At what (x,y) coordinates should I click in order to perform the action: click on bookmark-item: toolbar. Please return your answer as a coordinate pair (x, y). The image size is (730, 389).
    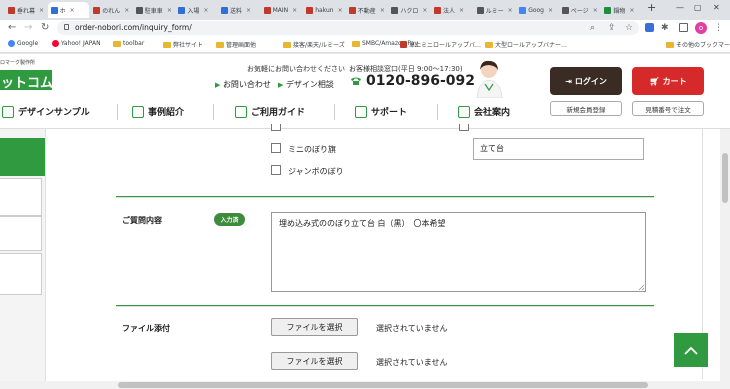
    Looking at the image, I should click on (128, 43).